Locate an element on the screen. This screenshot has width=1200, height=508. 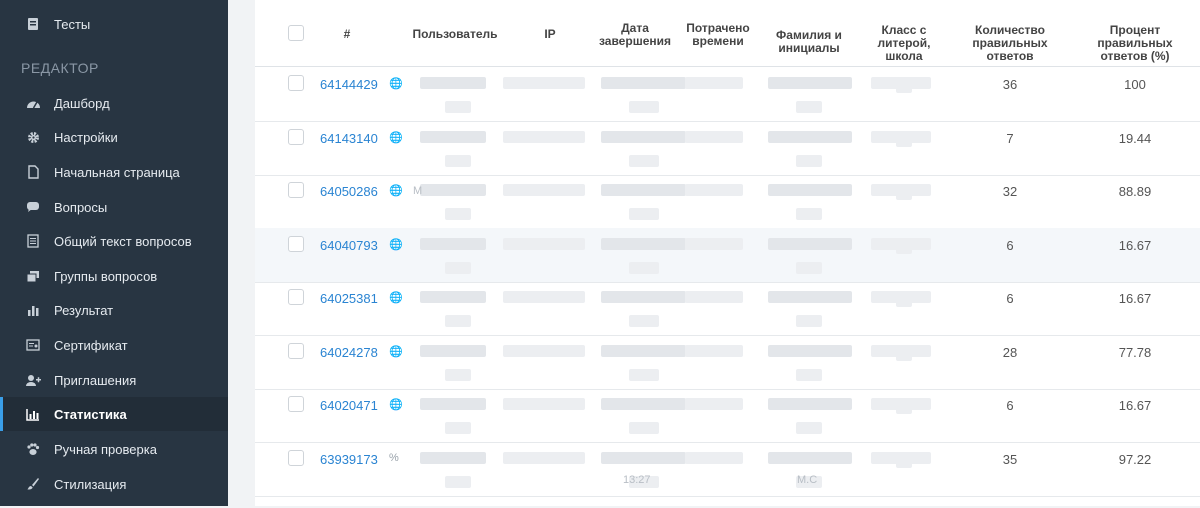
sidebar-item-tests: Тесты is located at coordinates (114, 24).